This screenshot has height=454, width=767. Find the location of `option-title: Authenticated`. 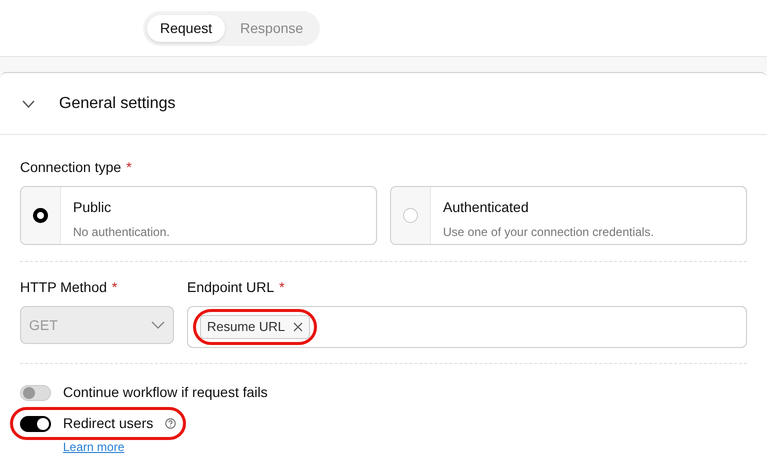

option-title: Authenticated is located at coordinates (486, 207).